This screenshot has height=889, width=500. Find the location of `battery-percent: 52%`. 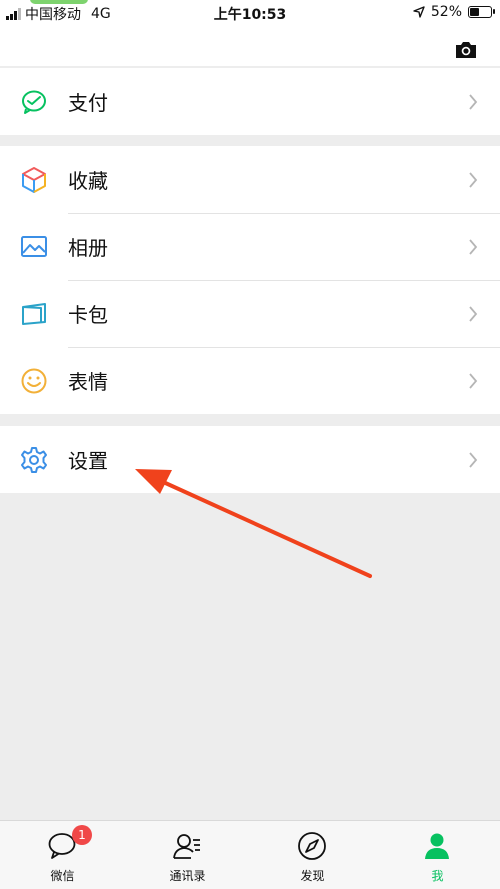

battery-percent: 52% is located at coordinates (446, 12).